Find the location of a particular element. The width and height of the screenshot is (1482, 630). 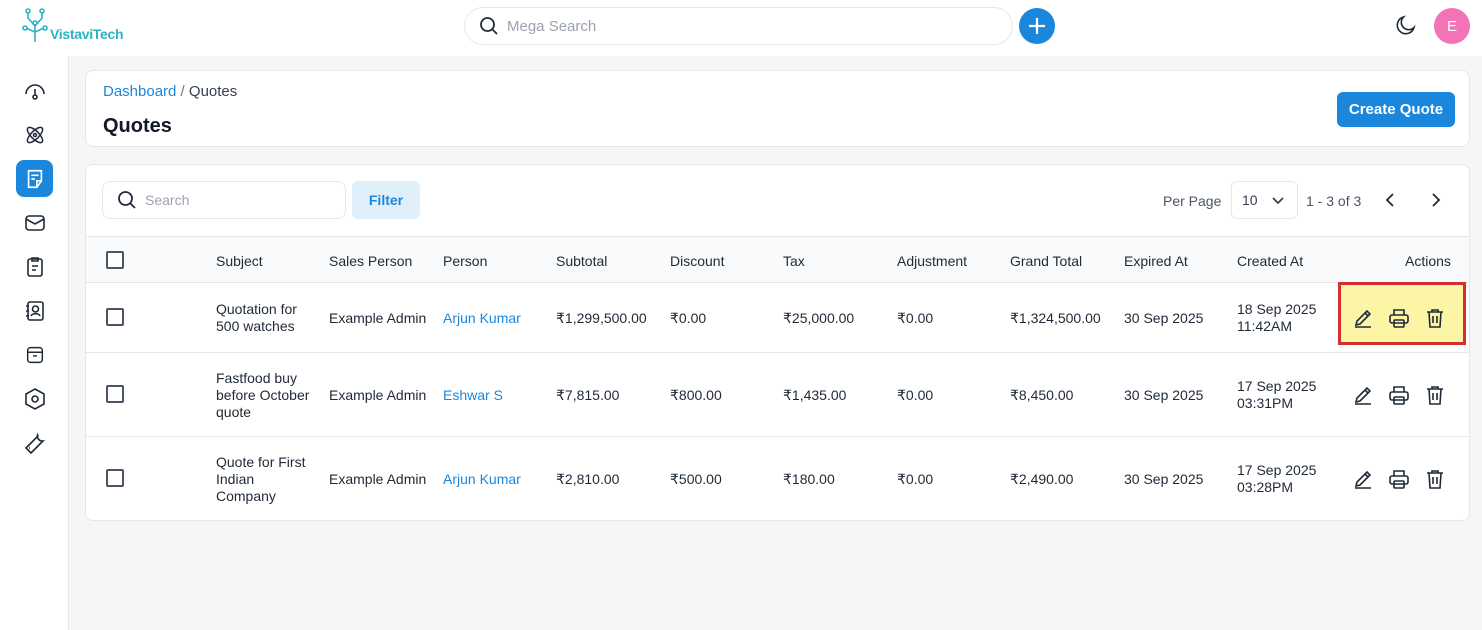

pagination-info: 1 - 3 of 3 is located at coordinates (1334, 201).